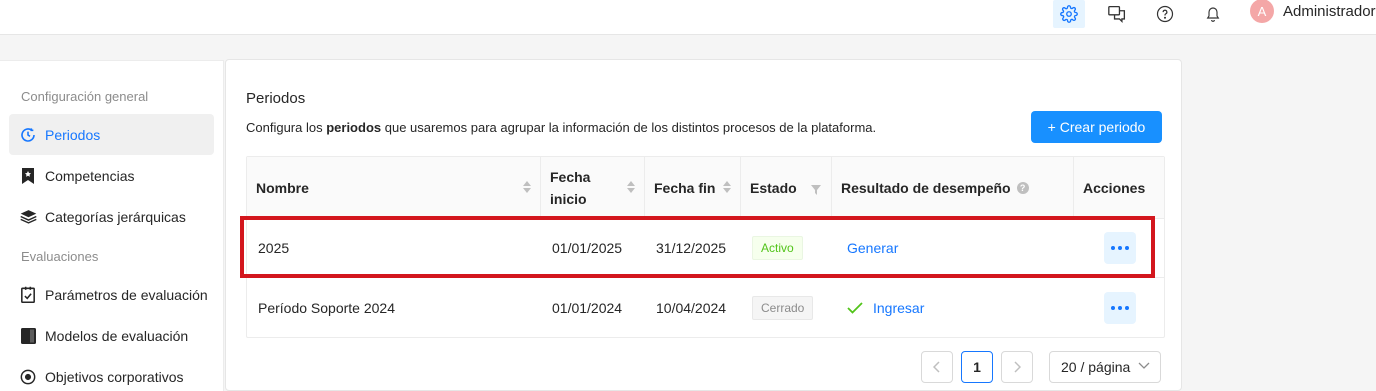 The image size is (1376, 391). Describe the element at coordinates (953, 248) in the screenshot. I see `cell-result: Generar` at that location.